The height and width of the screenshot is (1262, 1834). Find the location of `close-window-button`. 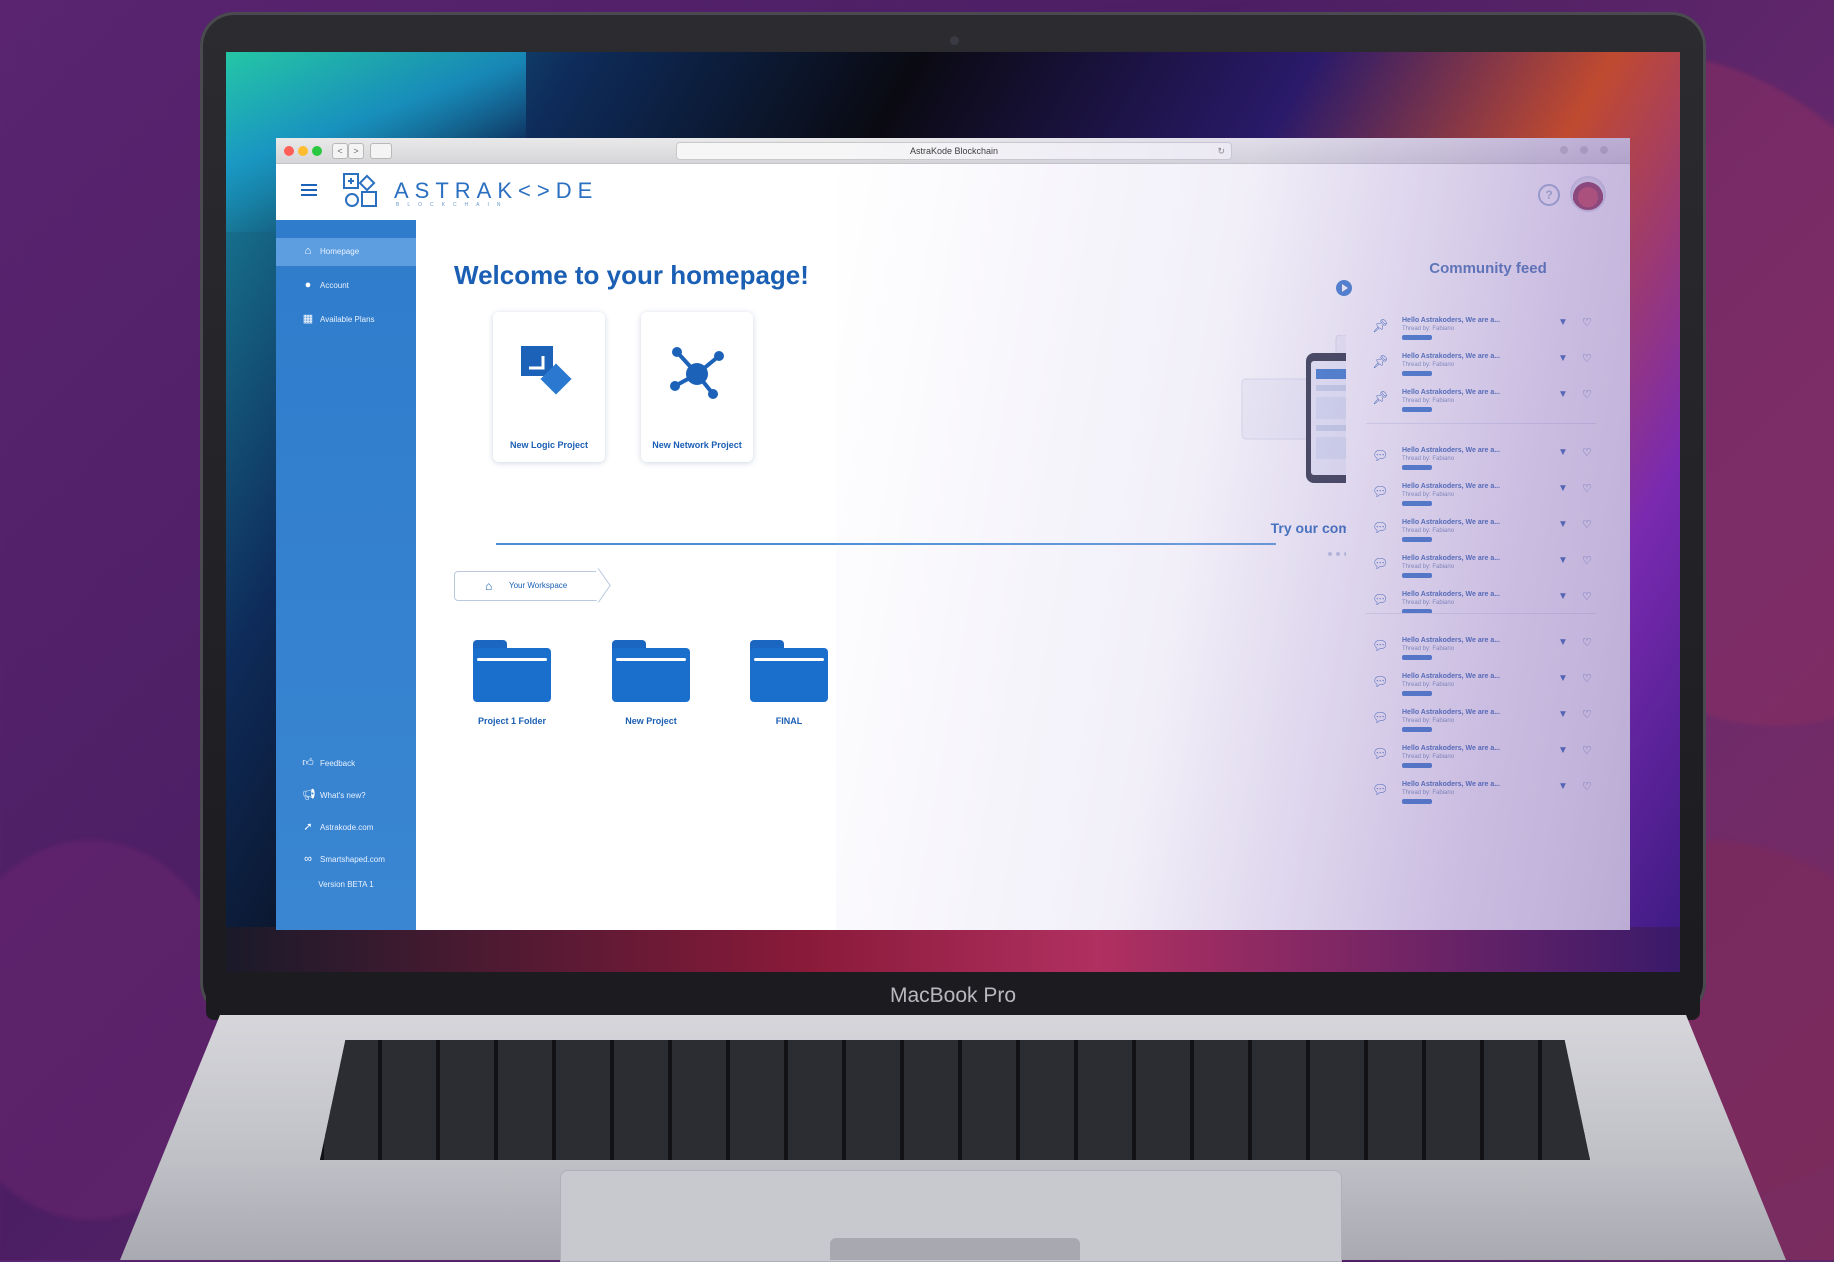

close-window-button is located at coordinates (289, 151).